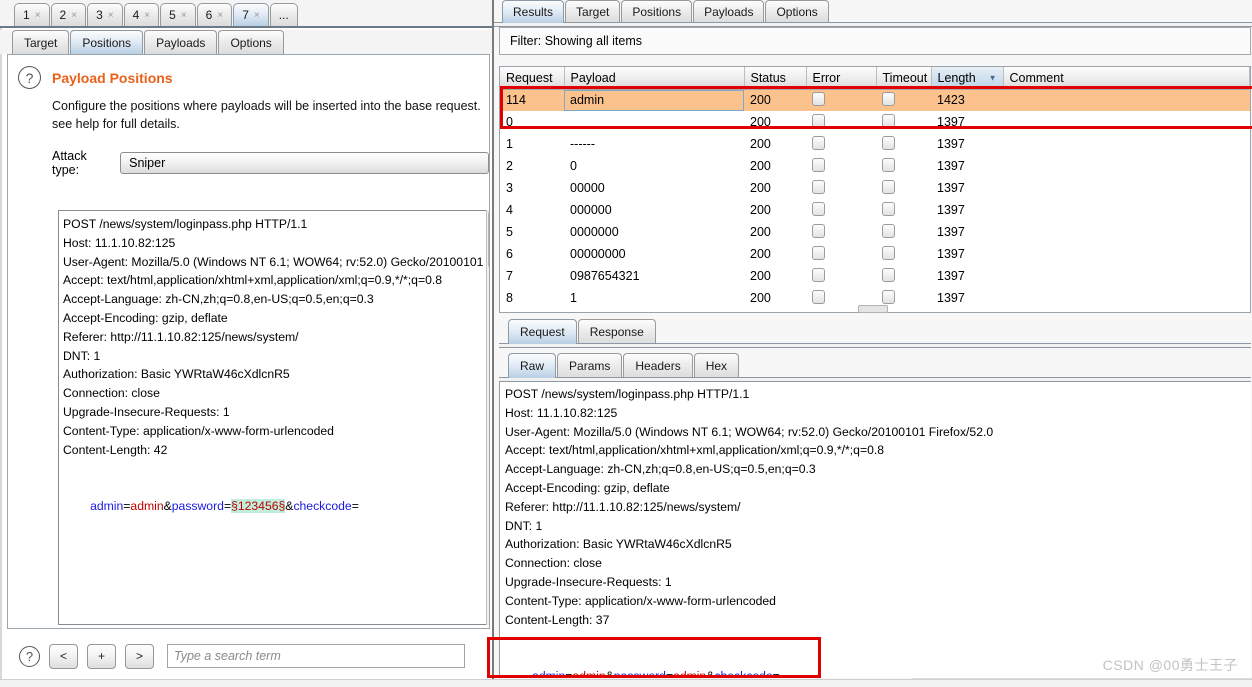 The height and width of the screenshot is (687, 1252). I want to click on cell-comment, so click(1126, 122).